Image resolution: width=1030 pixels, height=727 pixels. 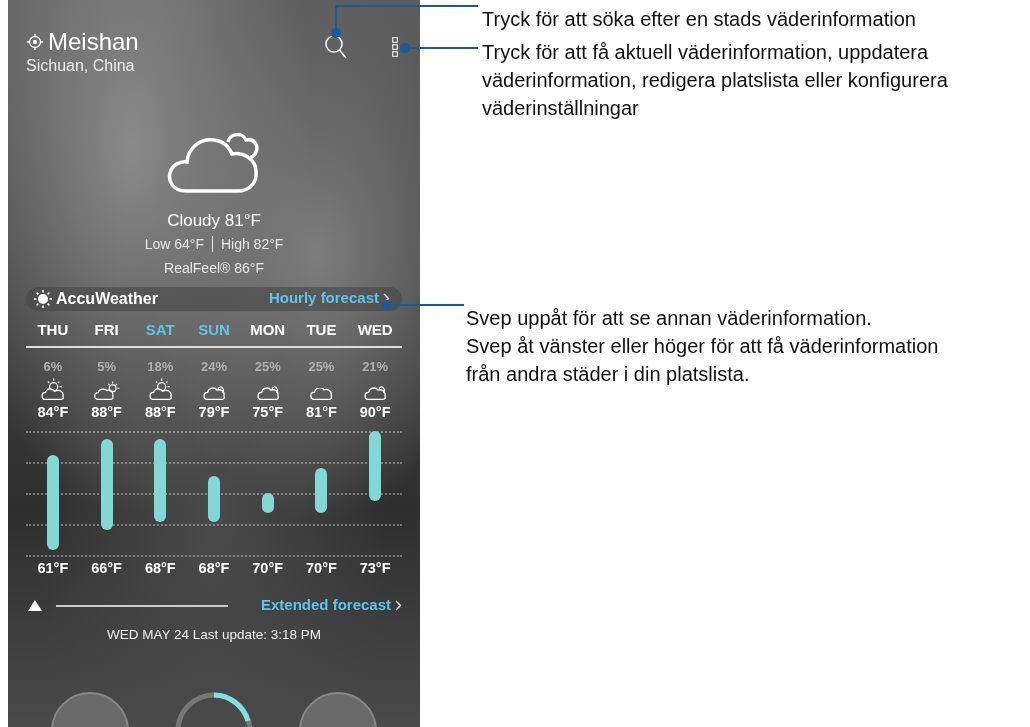 I want to click on precipitation-chance: 24%, so click(x=213, y=366).